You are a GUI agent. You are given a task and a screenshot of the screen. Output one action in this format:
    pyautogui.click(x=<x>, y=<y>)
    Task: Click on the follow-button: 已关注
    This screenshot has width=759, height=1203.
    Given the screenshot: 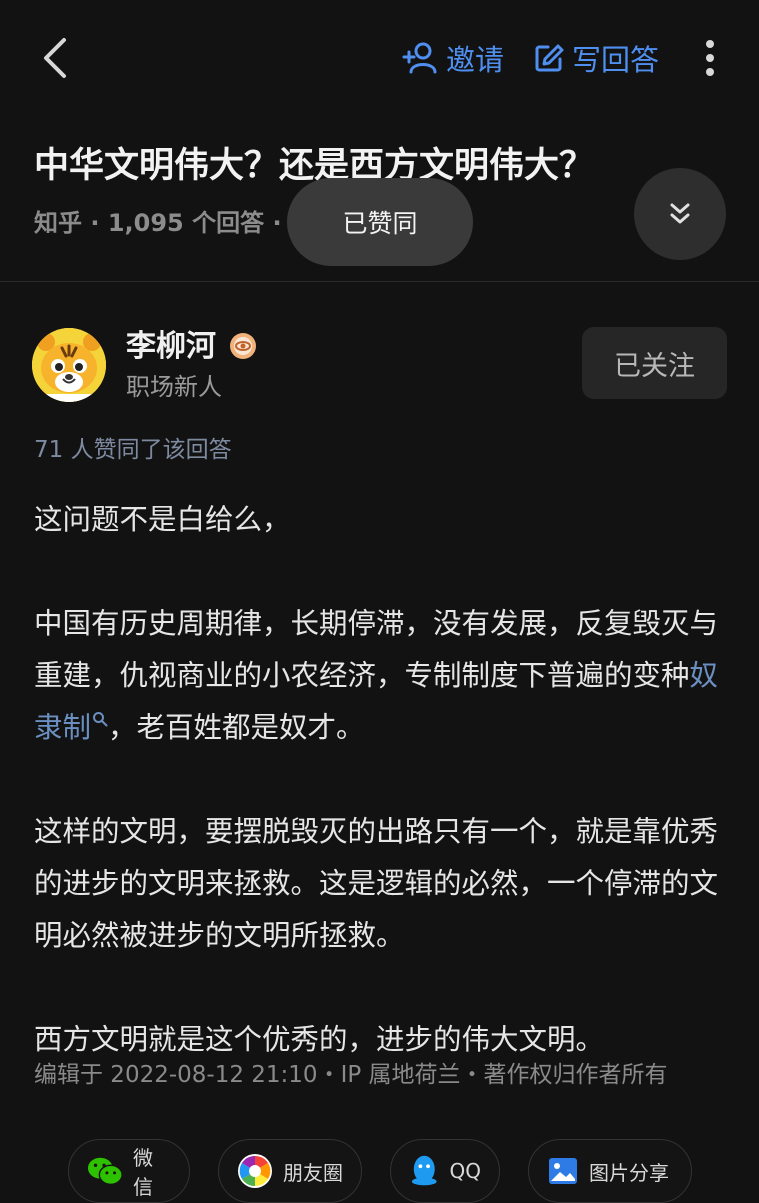 What is the action you would take?
    pyautogui.click(x=654, y=363)
    